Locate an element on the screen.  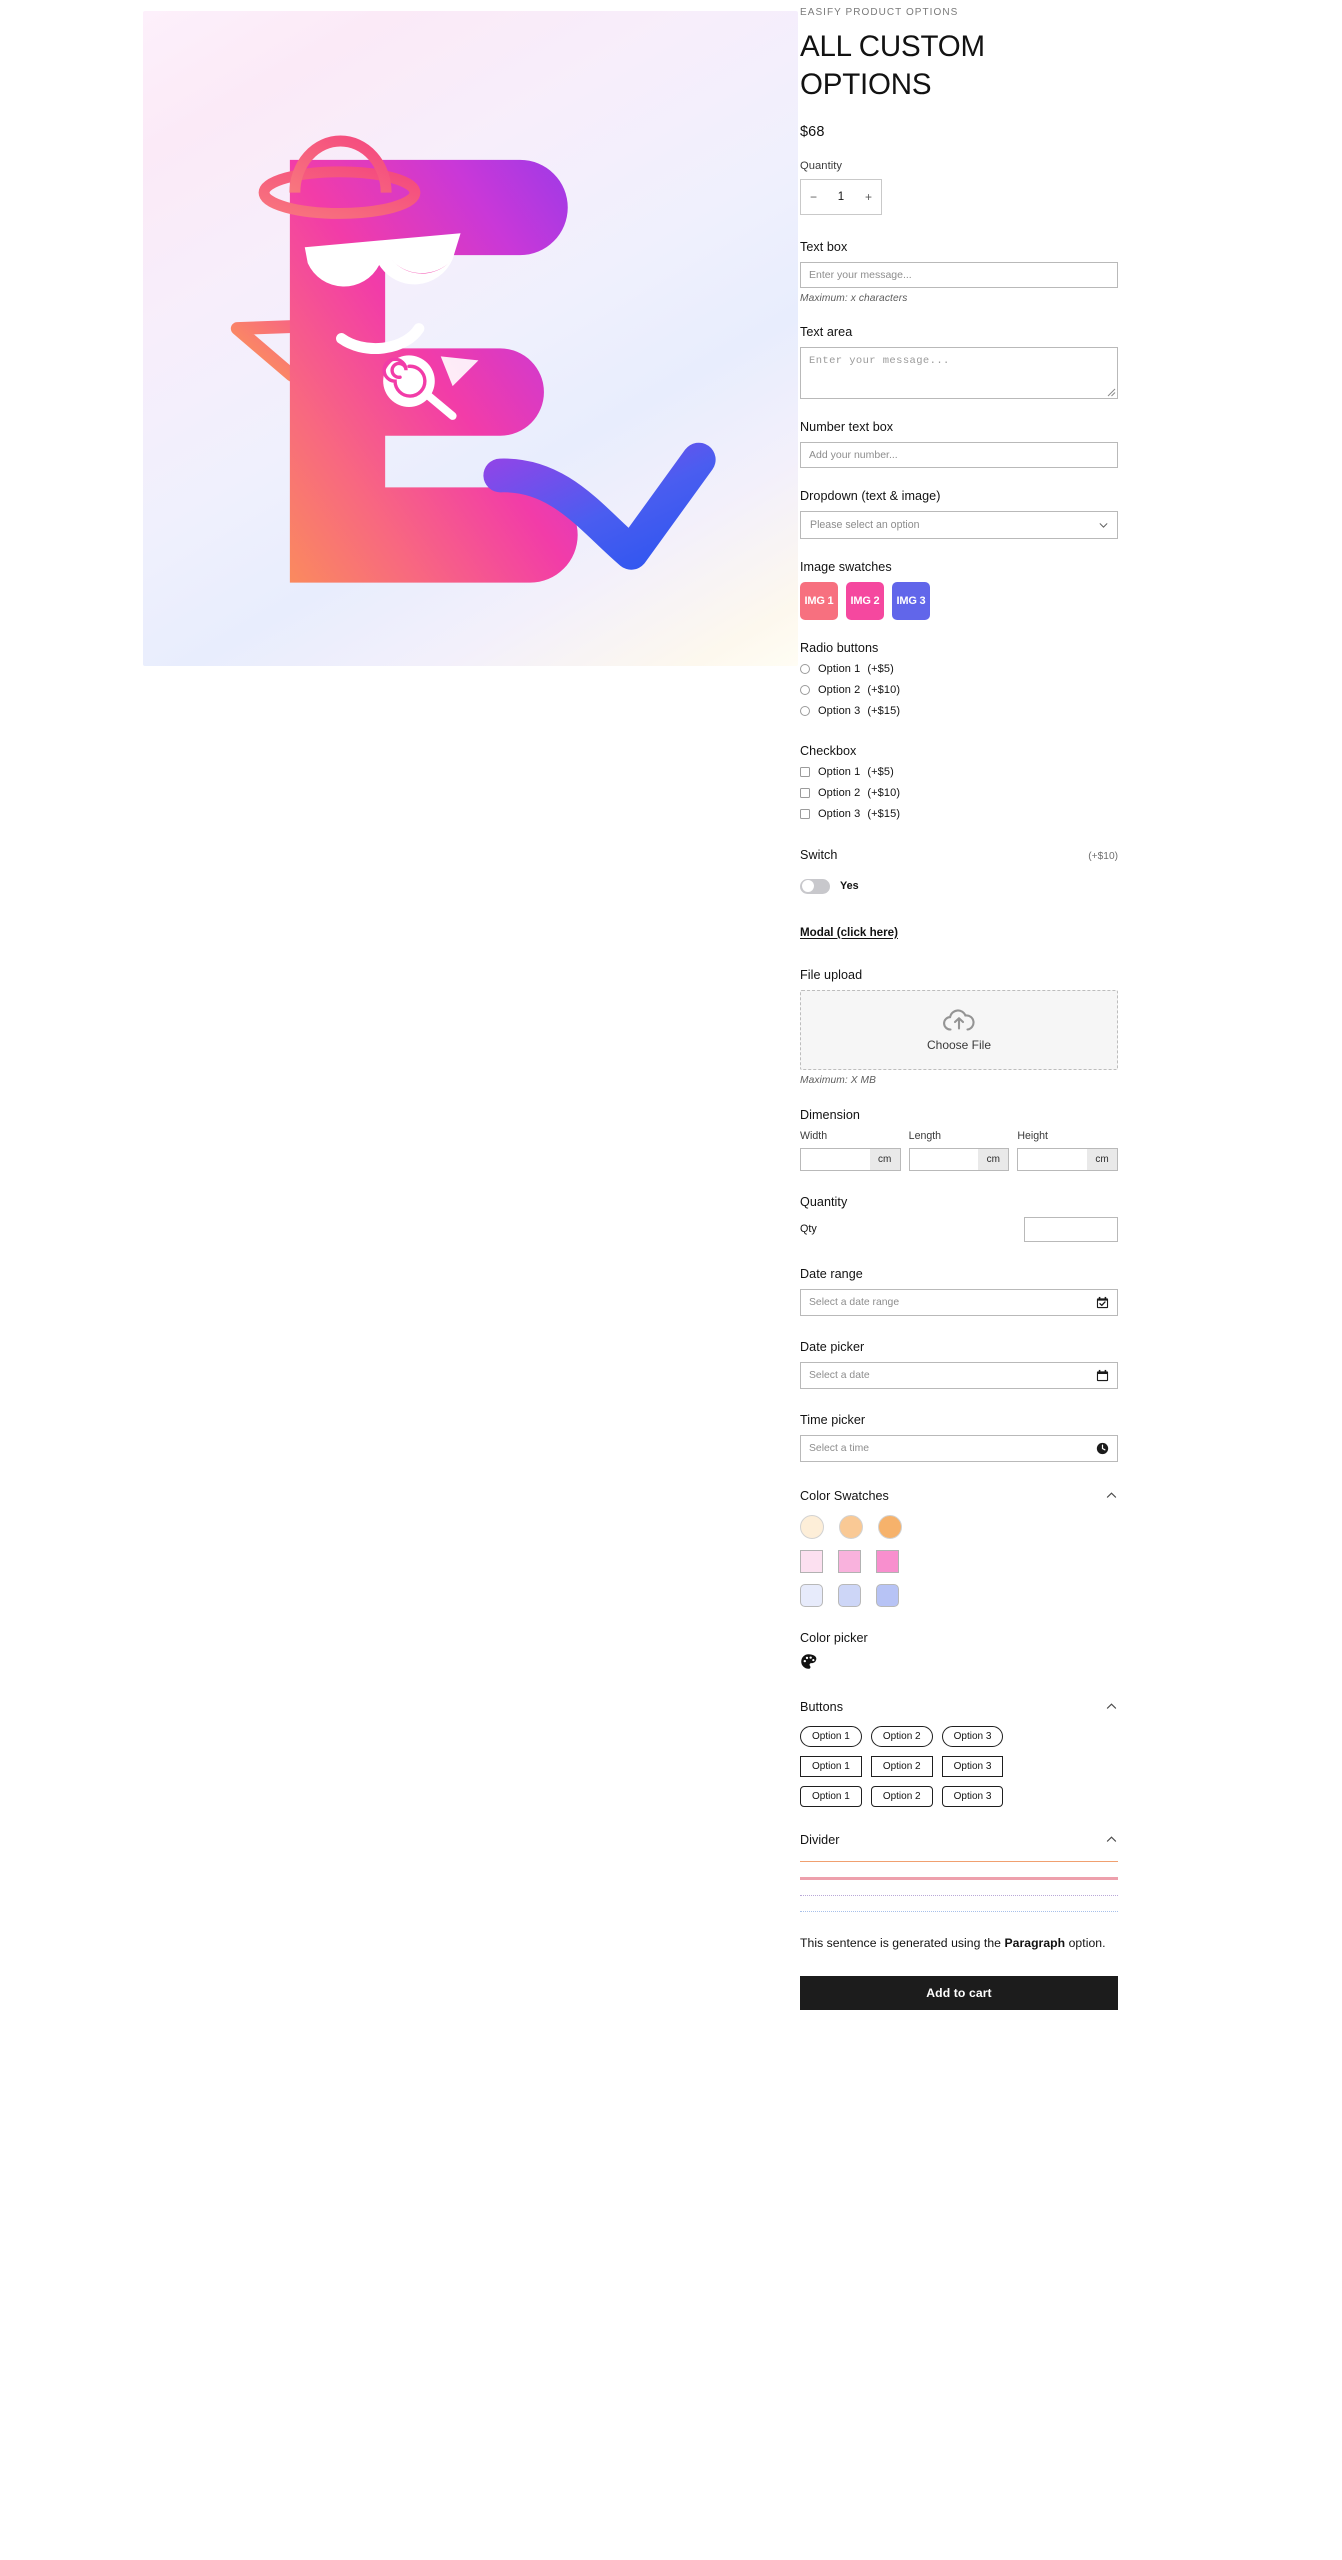
divider-header: Divider is located at coordinates (959, 1840).